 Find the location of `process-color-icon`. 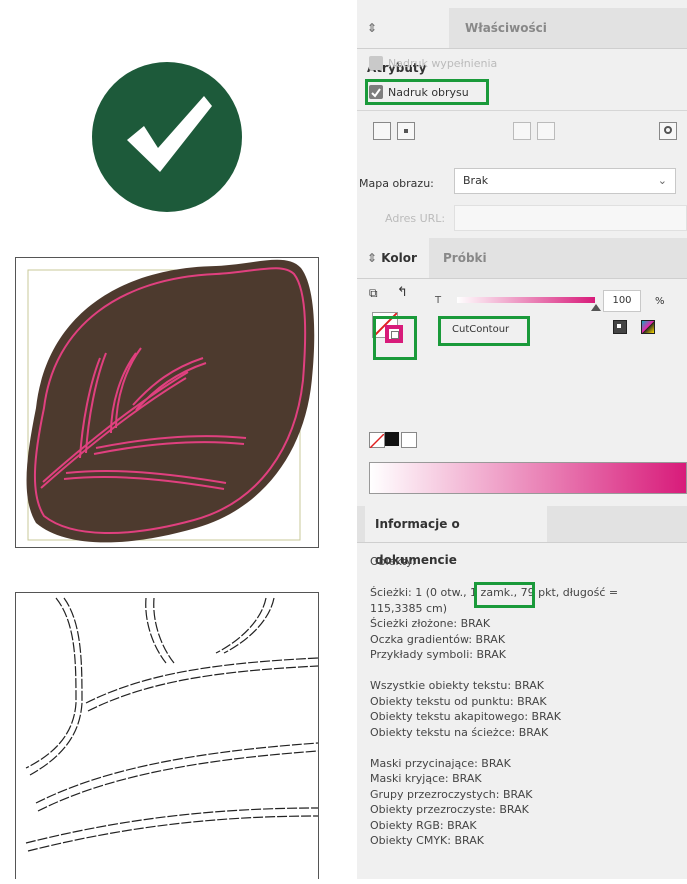

process-color-icon is located at coordinates (648, 327).